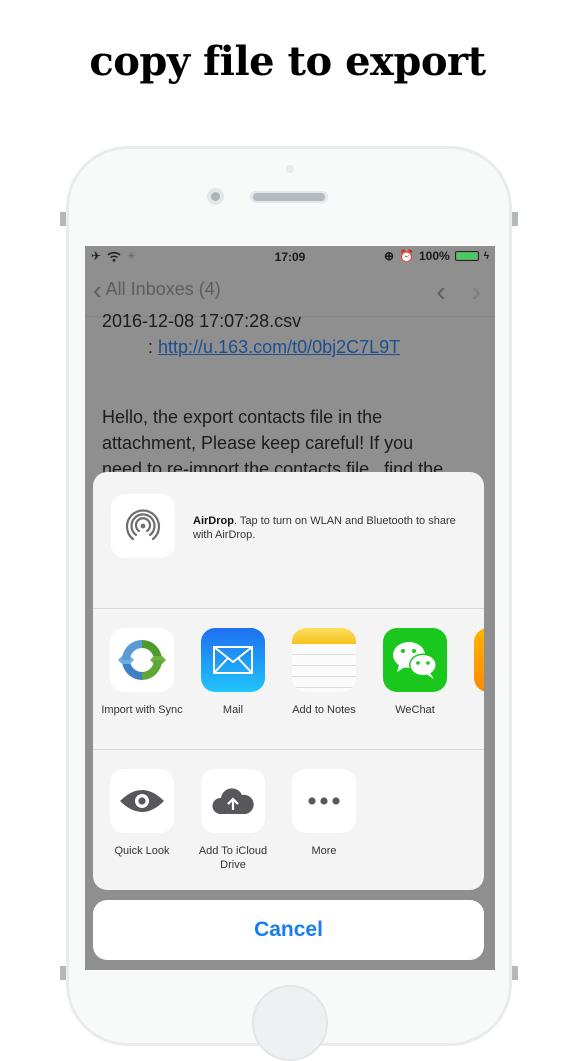 Image resolution: width=575 pixels, height=1061 pixels. What do you see at coordinates (142, 710) in the screenshot?
I see `app-label: Import with Sync` at bounding box center [142, 710].